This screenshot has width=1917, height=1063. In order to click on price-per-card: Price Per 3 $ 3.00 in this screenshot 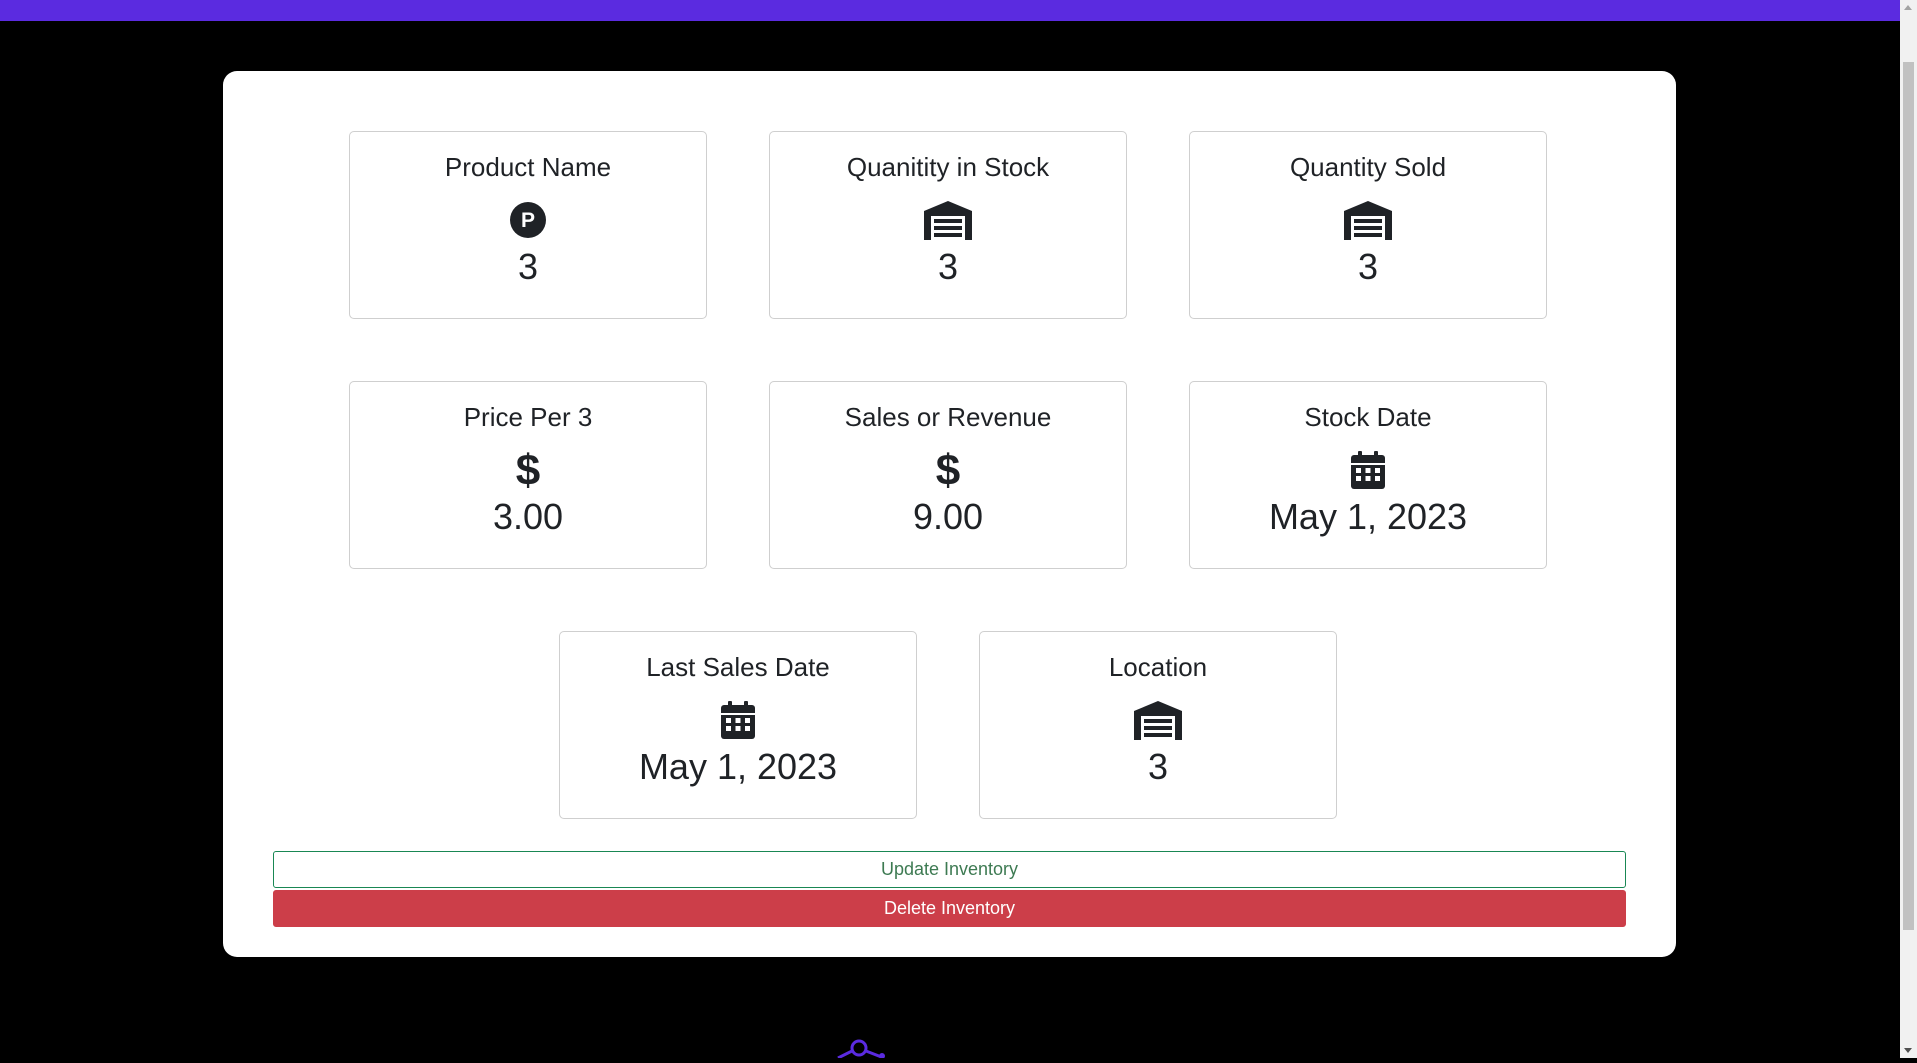, I will do `click(528, 475)`.